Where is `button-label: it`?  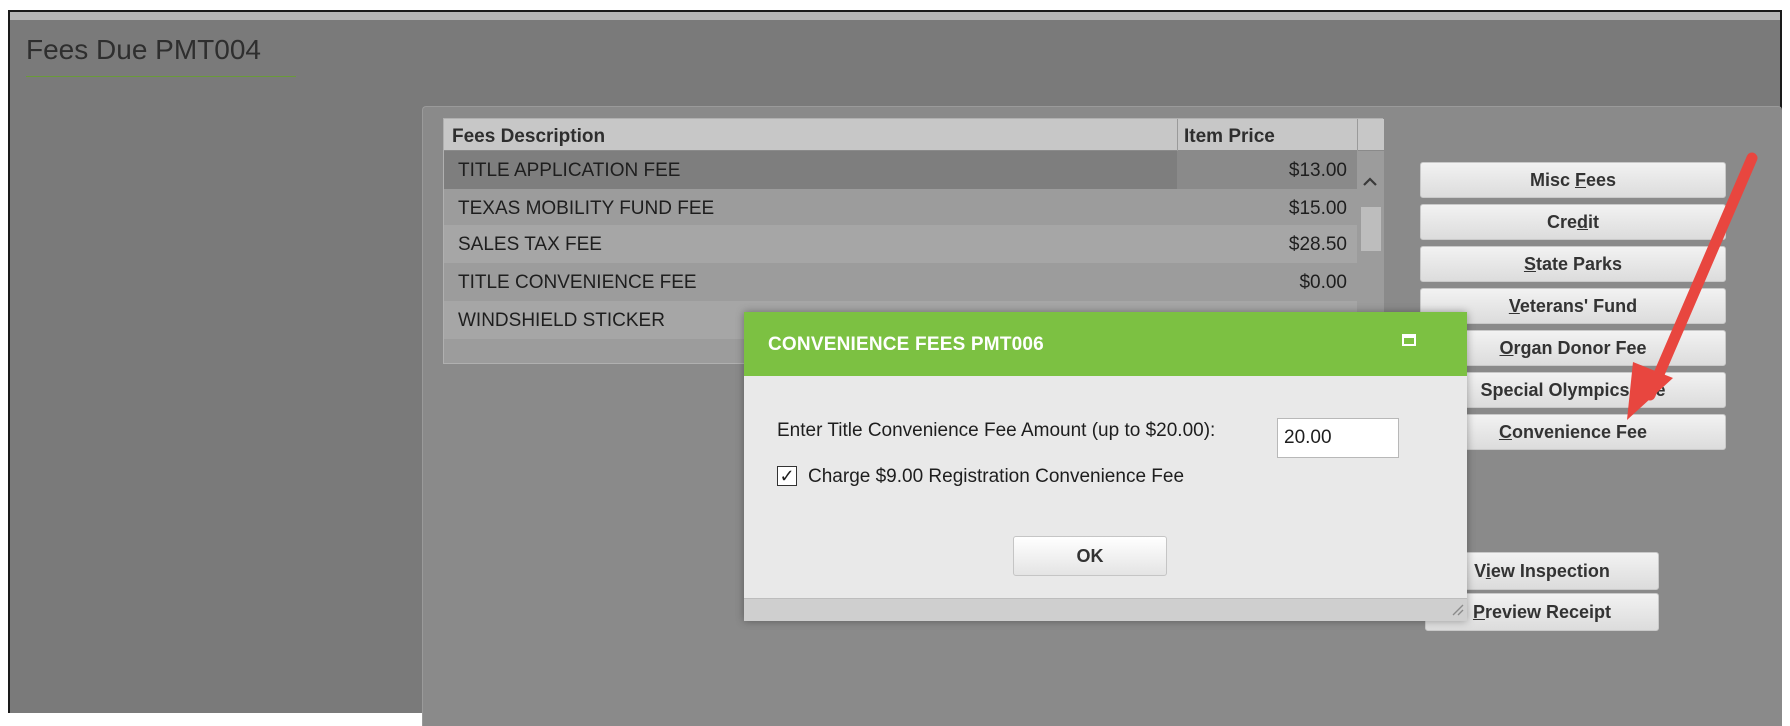 button-label: it is located at coordinates (1593, 222).